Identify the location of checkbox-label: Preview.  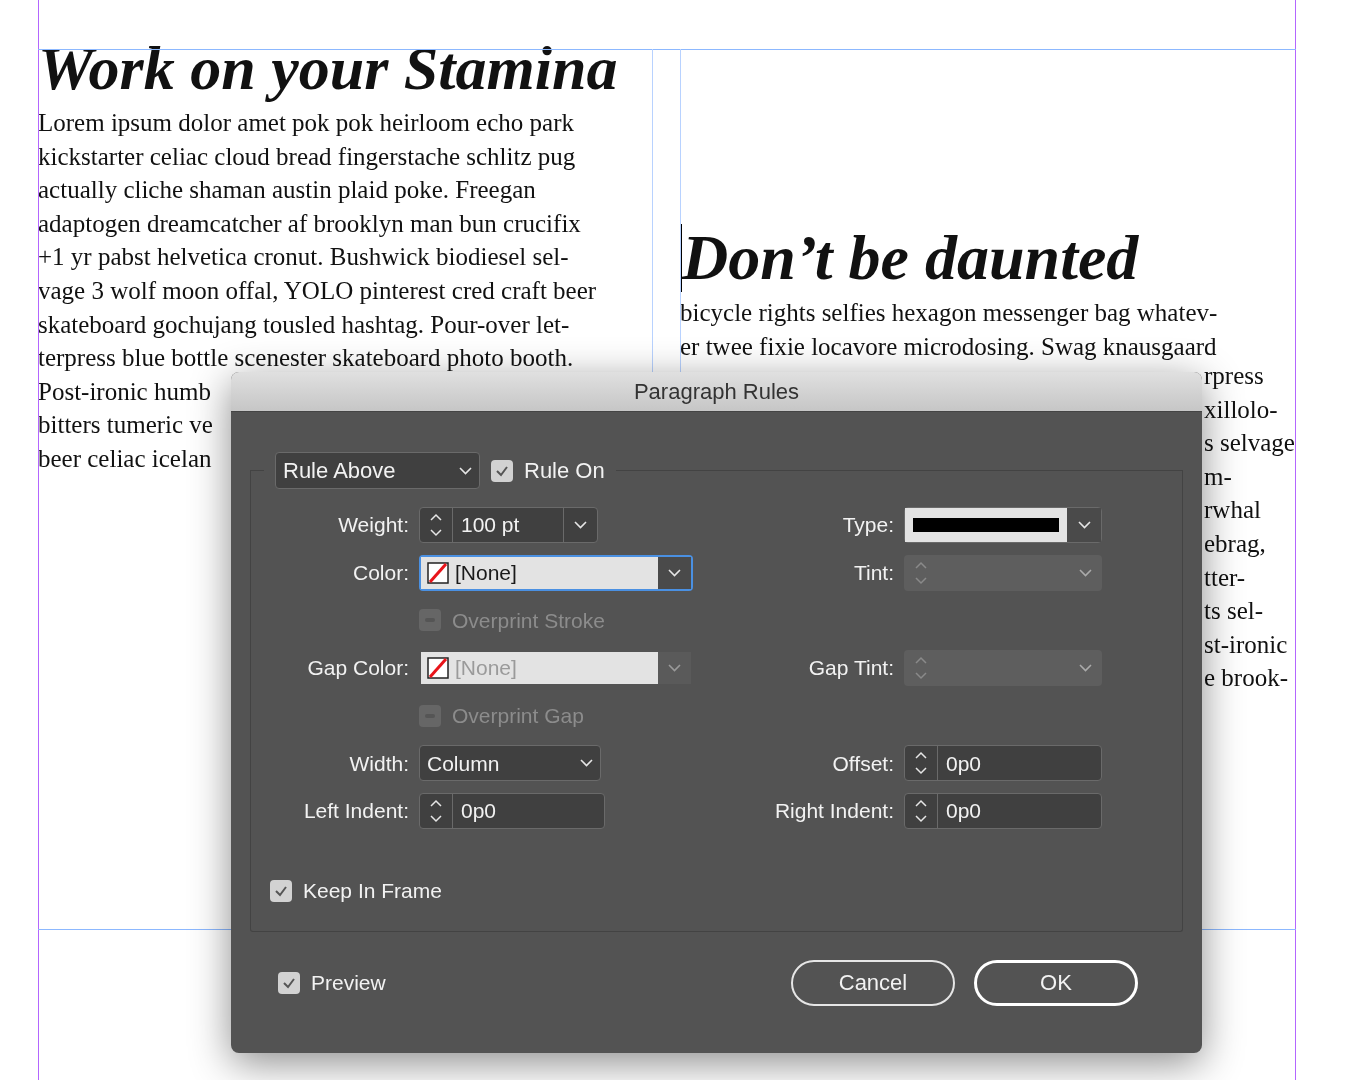
(348, 982).